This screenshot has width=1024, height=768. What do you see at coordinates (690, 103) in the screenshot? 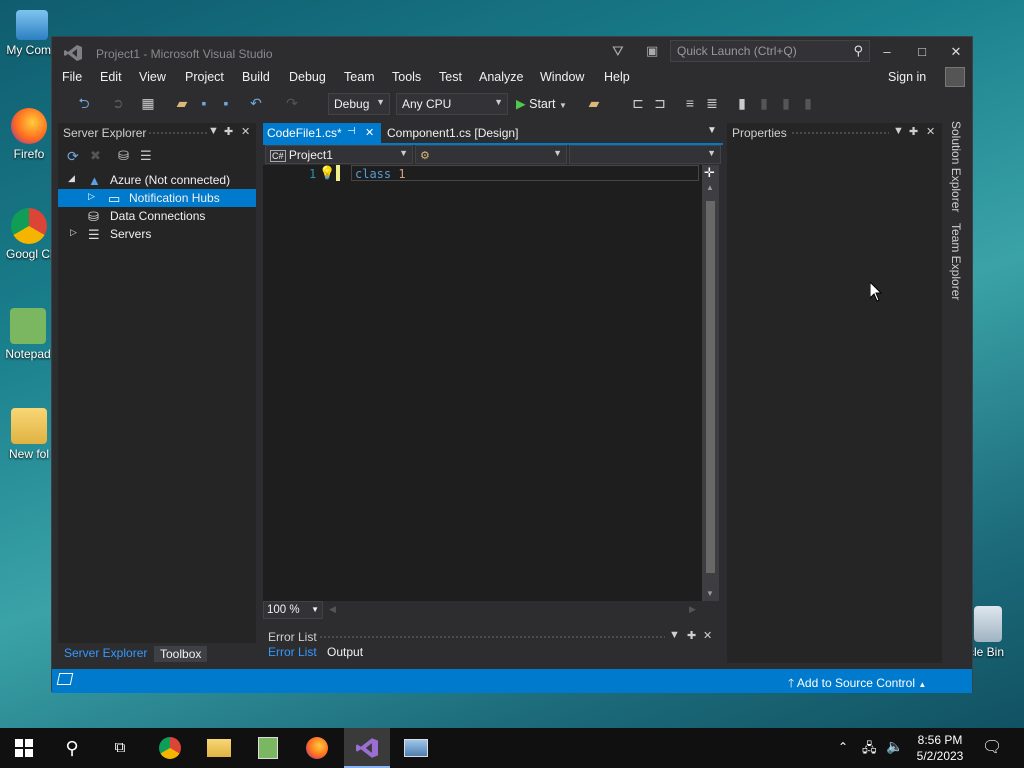
I see `outdent-icon: ≡` at bounding box center [690, 103].